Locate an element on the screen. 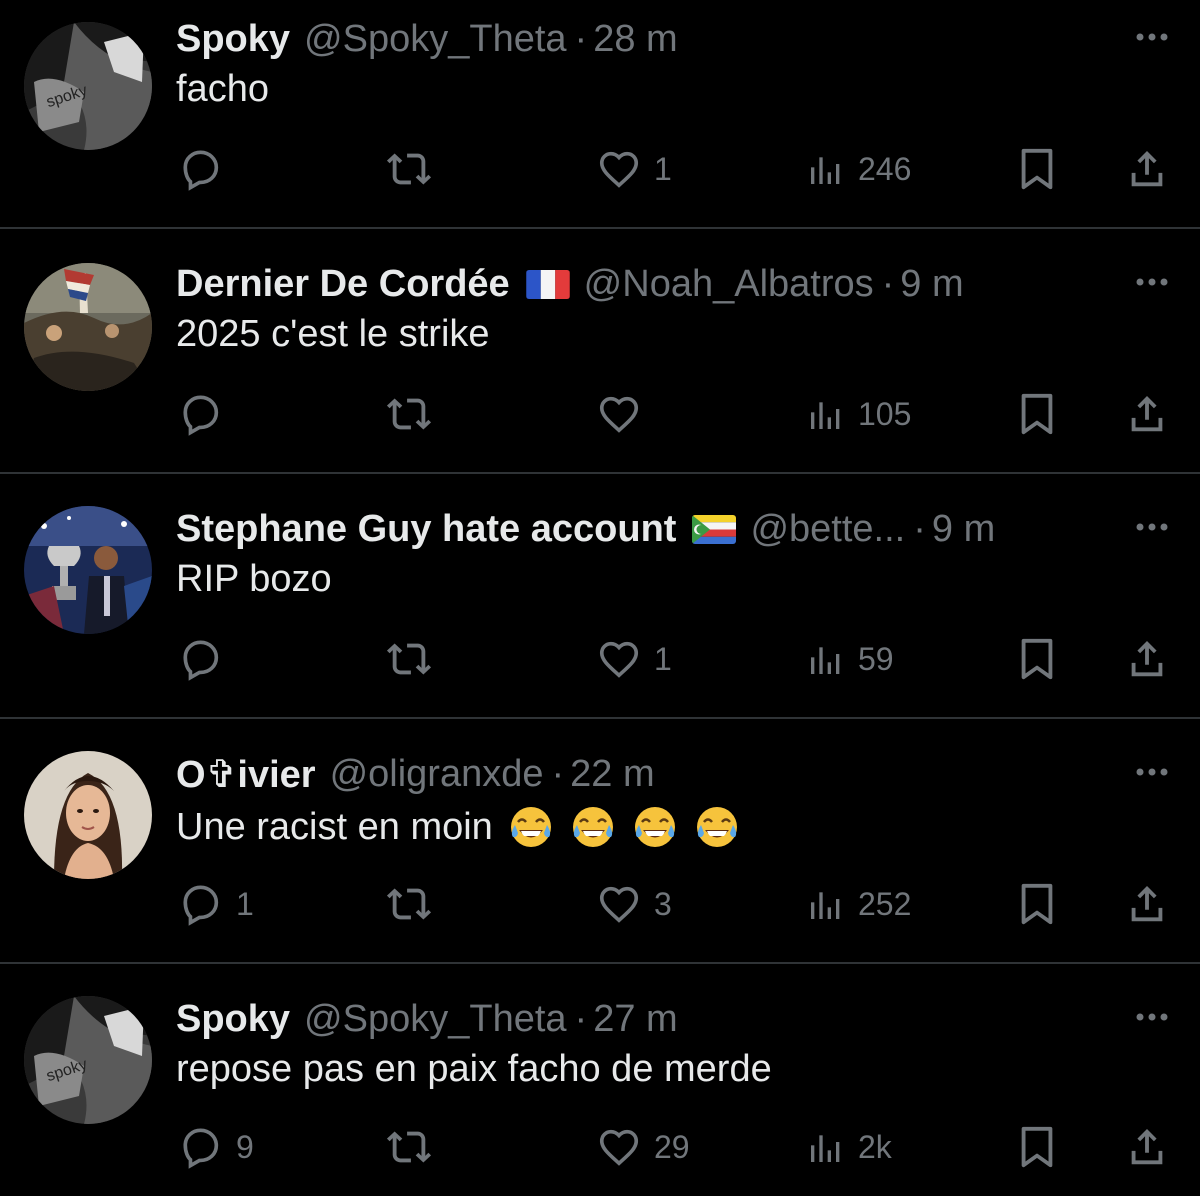 The height and width of the screenshot is (1196, 1200). comoros-flag-icon is located at coordinates (714, 529).